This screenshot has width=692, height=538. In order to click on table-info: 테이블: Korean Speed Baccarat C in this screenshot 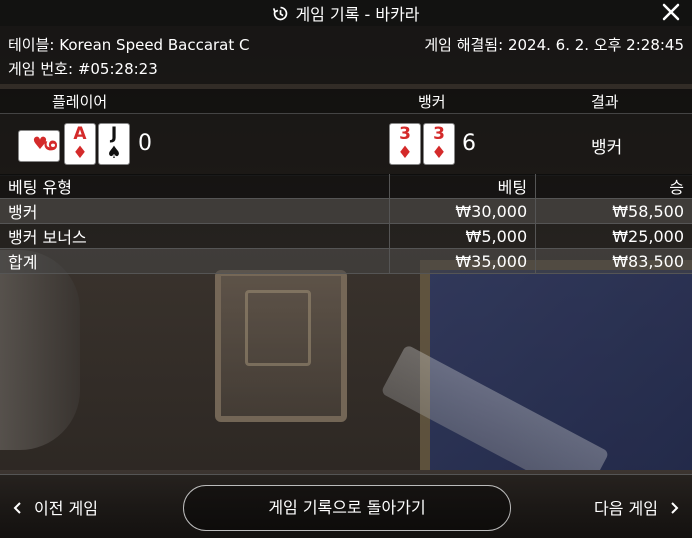, I will do `click(129, 44)`.